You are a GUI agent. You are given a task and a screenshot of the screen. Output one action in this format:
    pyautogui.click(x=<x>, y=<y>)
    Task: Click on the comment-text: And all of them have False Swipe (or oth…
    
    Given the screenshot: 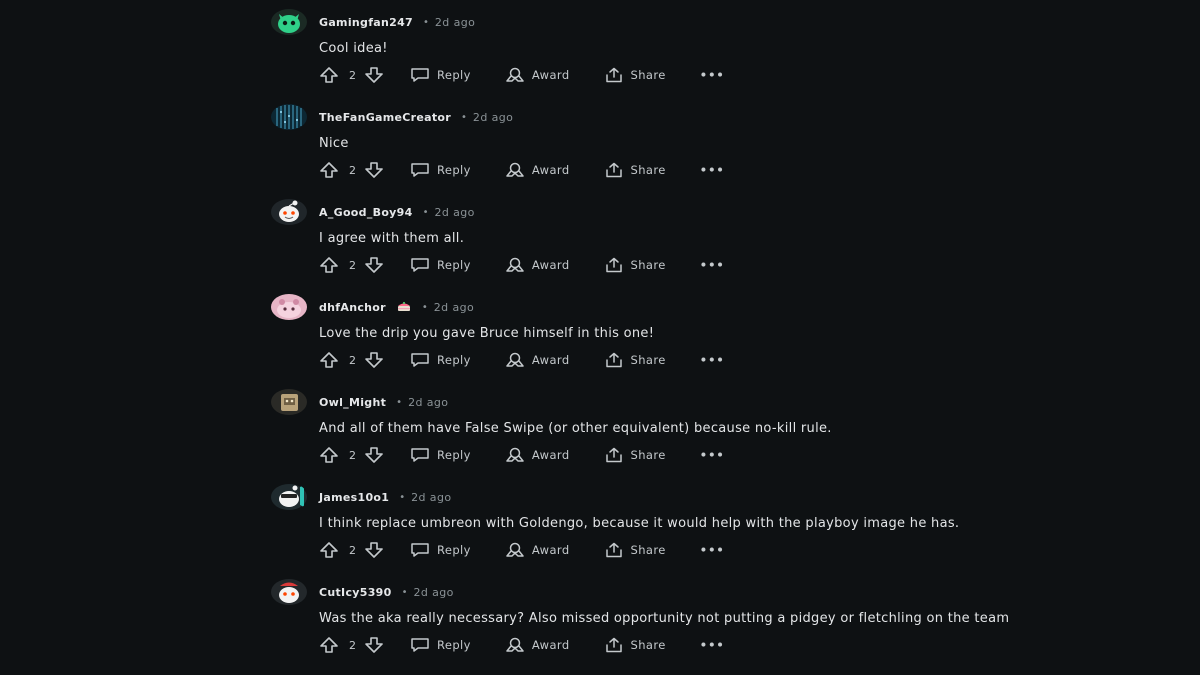 What is the action you would take?
    pyautogui.click(x=575, y=428)
    